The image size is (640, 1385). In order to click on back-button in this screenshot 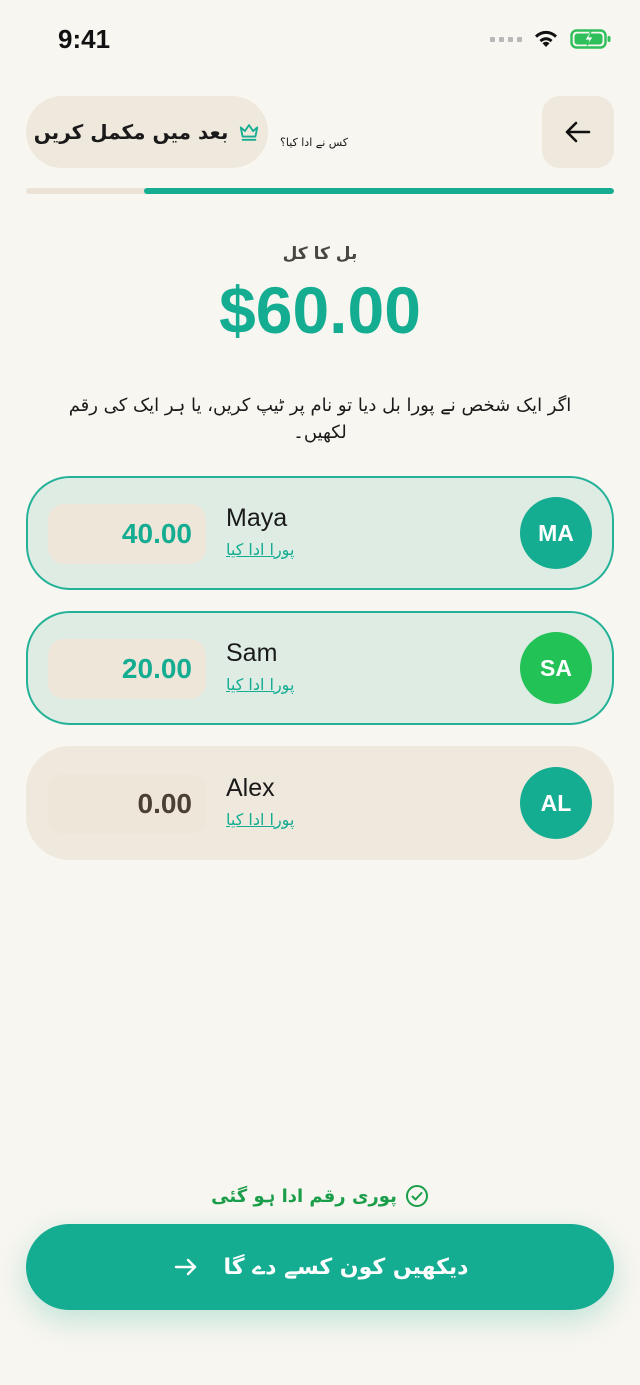, I will do `click(578, 132)`.